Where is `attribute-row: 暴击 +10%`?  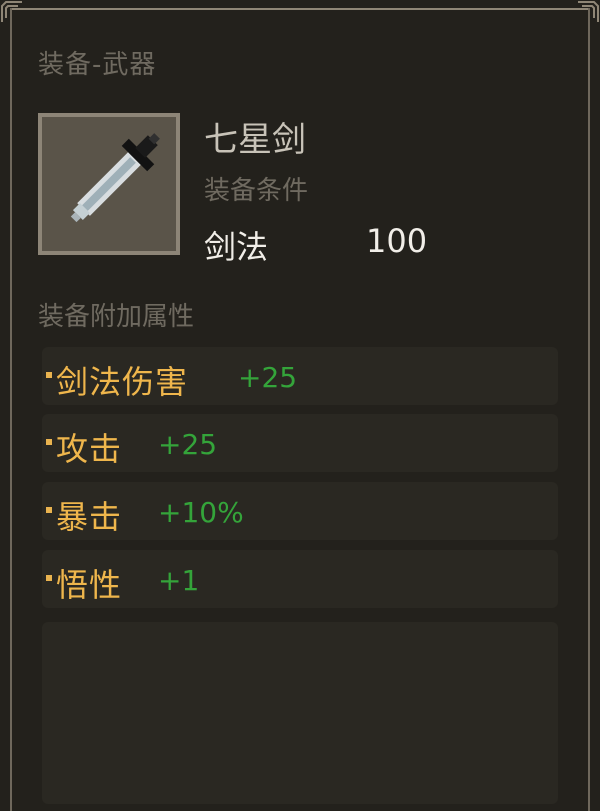 attribute-row: 暴击 +10% is located at coordinates (300, 511).